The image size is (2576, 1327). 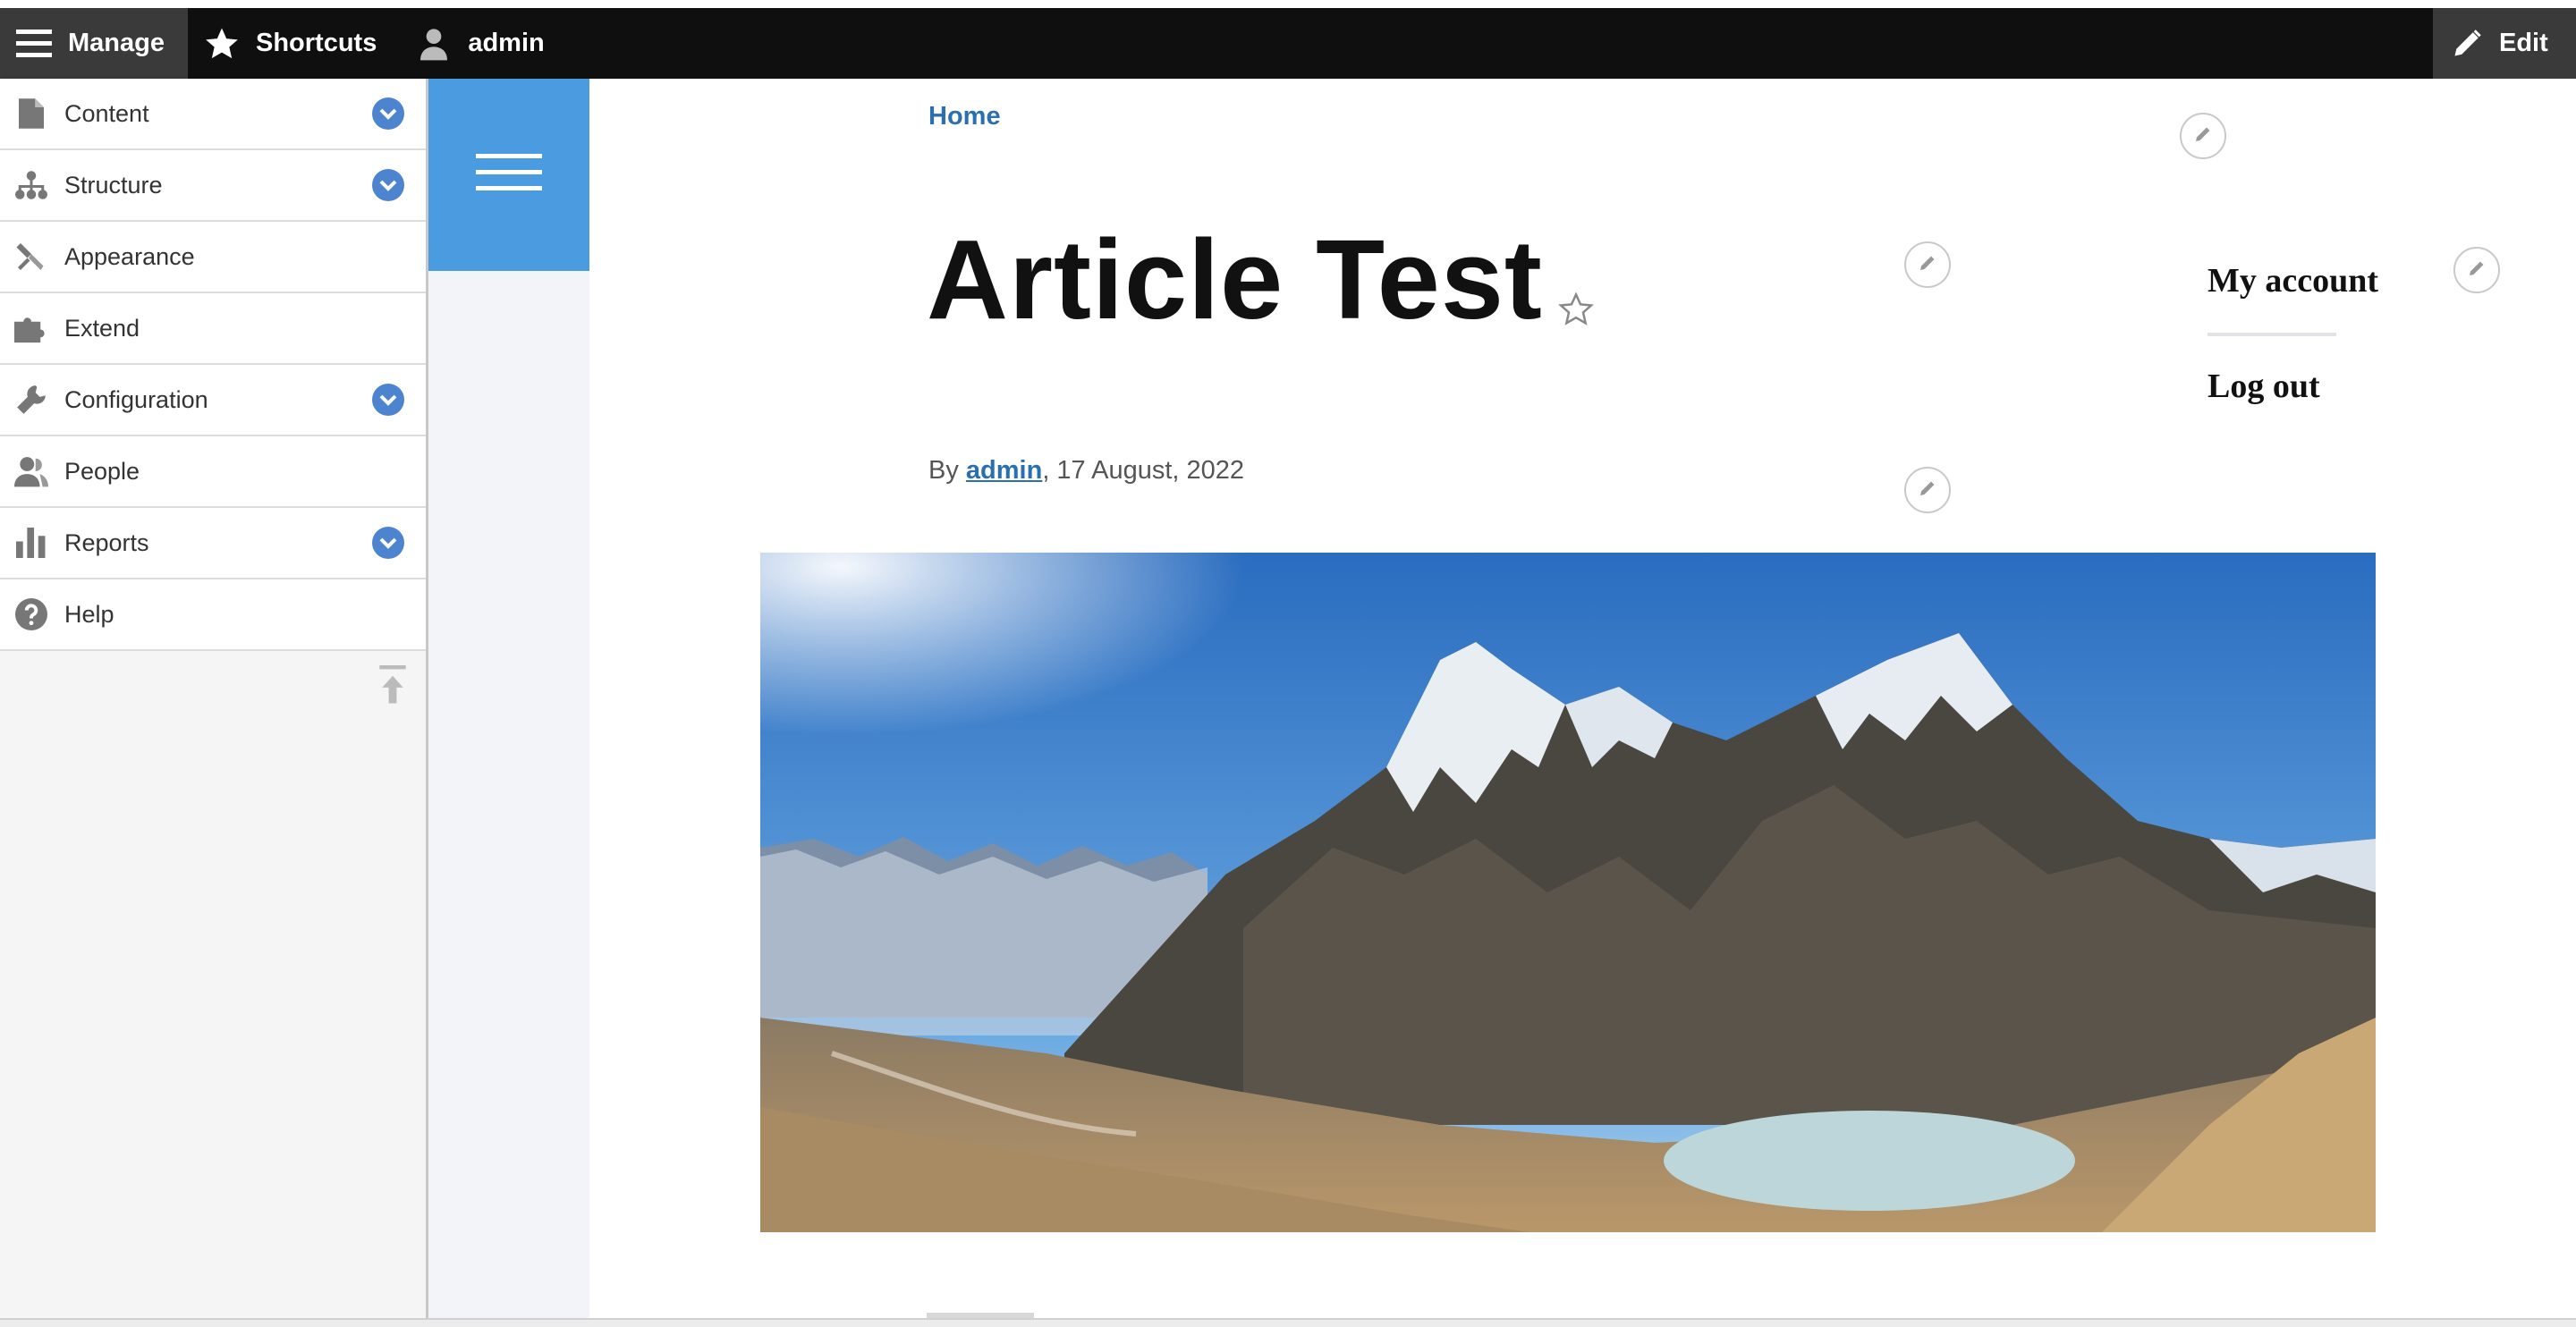 I want to click on post-date: , 17 August, 2022, so click(x=1143, y=470).